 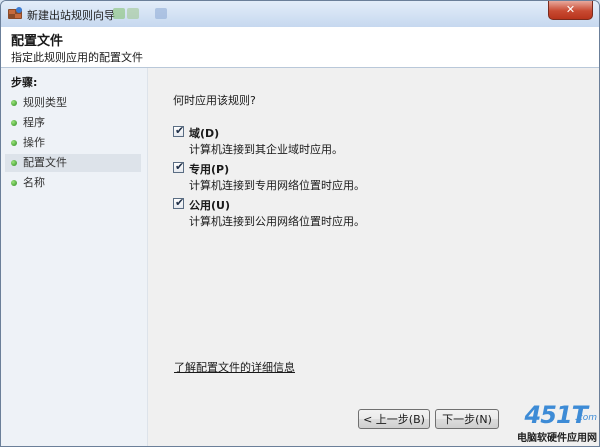 I want to click on step-label: 配置文件, so click(x=45, y=162).